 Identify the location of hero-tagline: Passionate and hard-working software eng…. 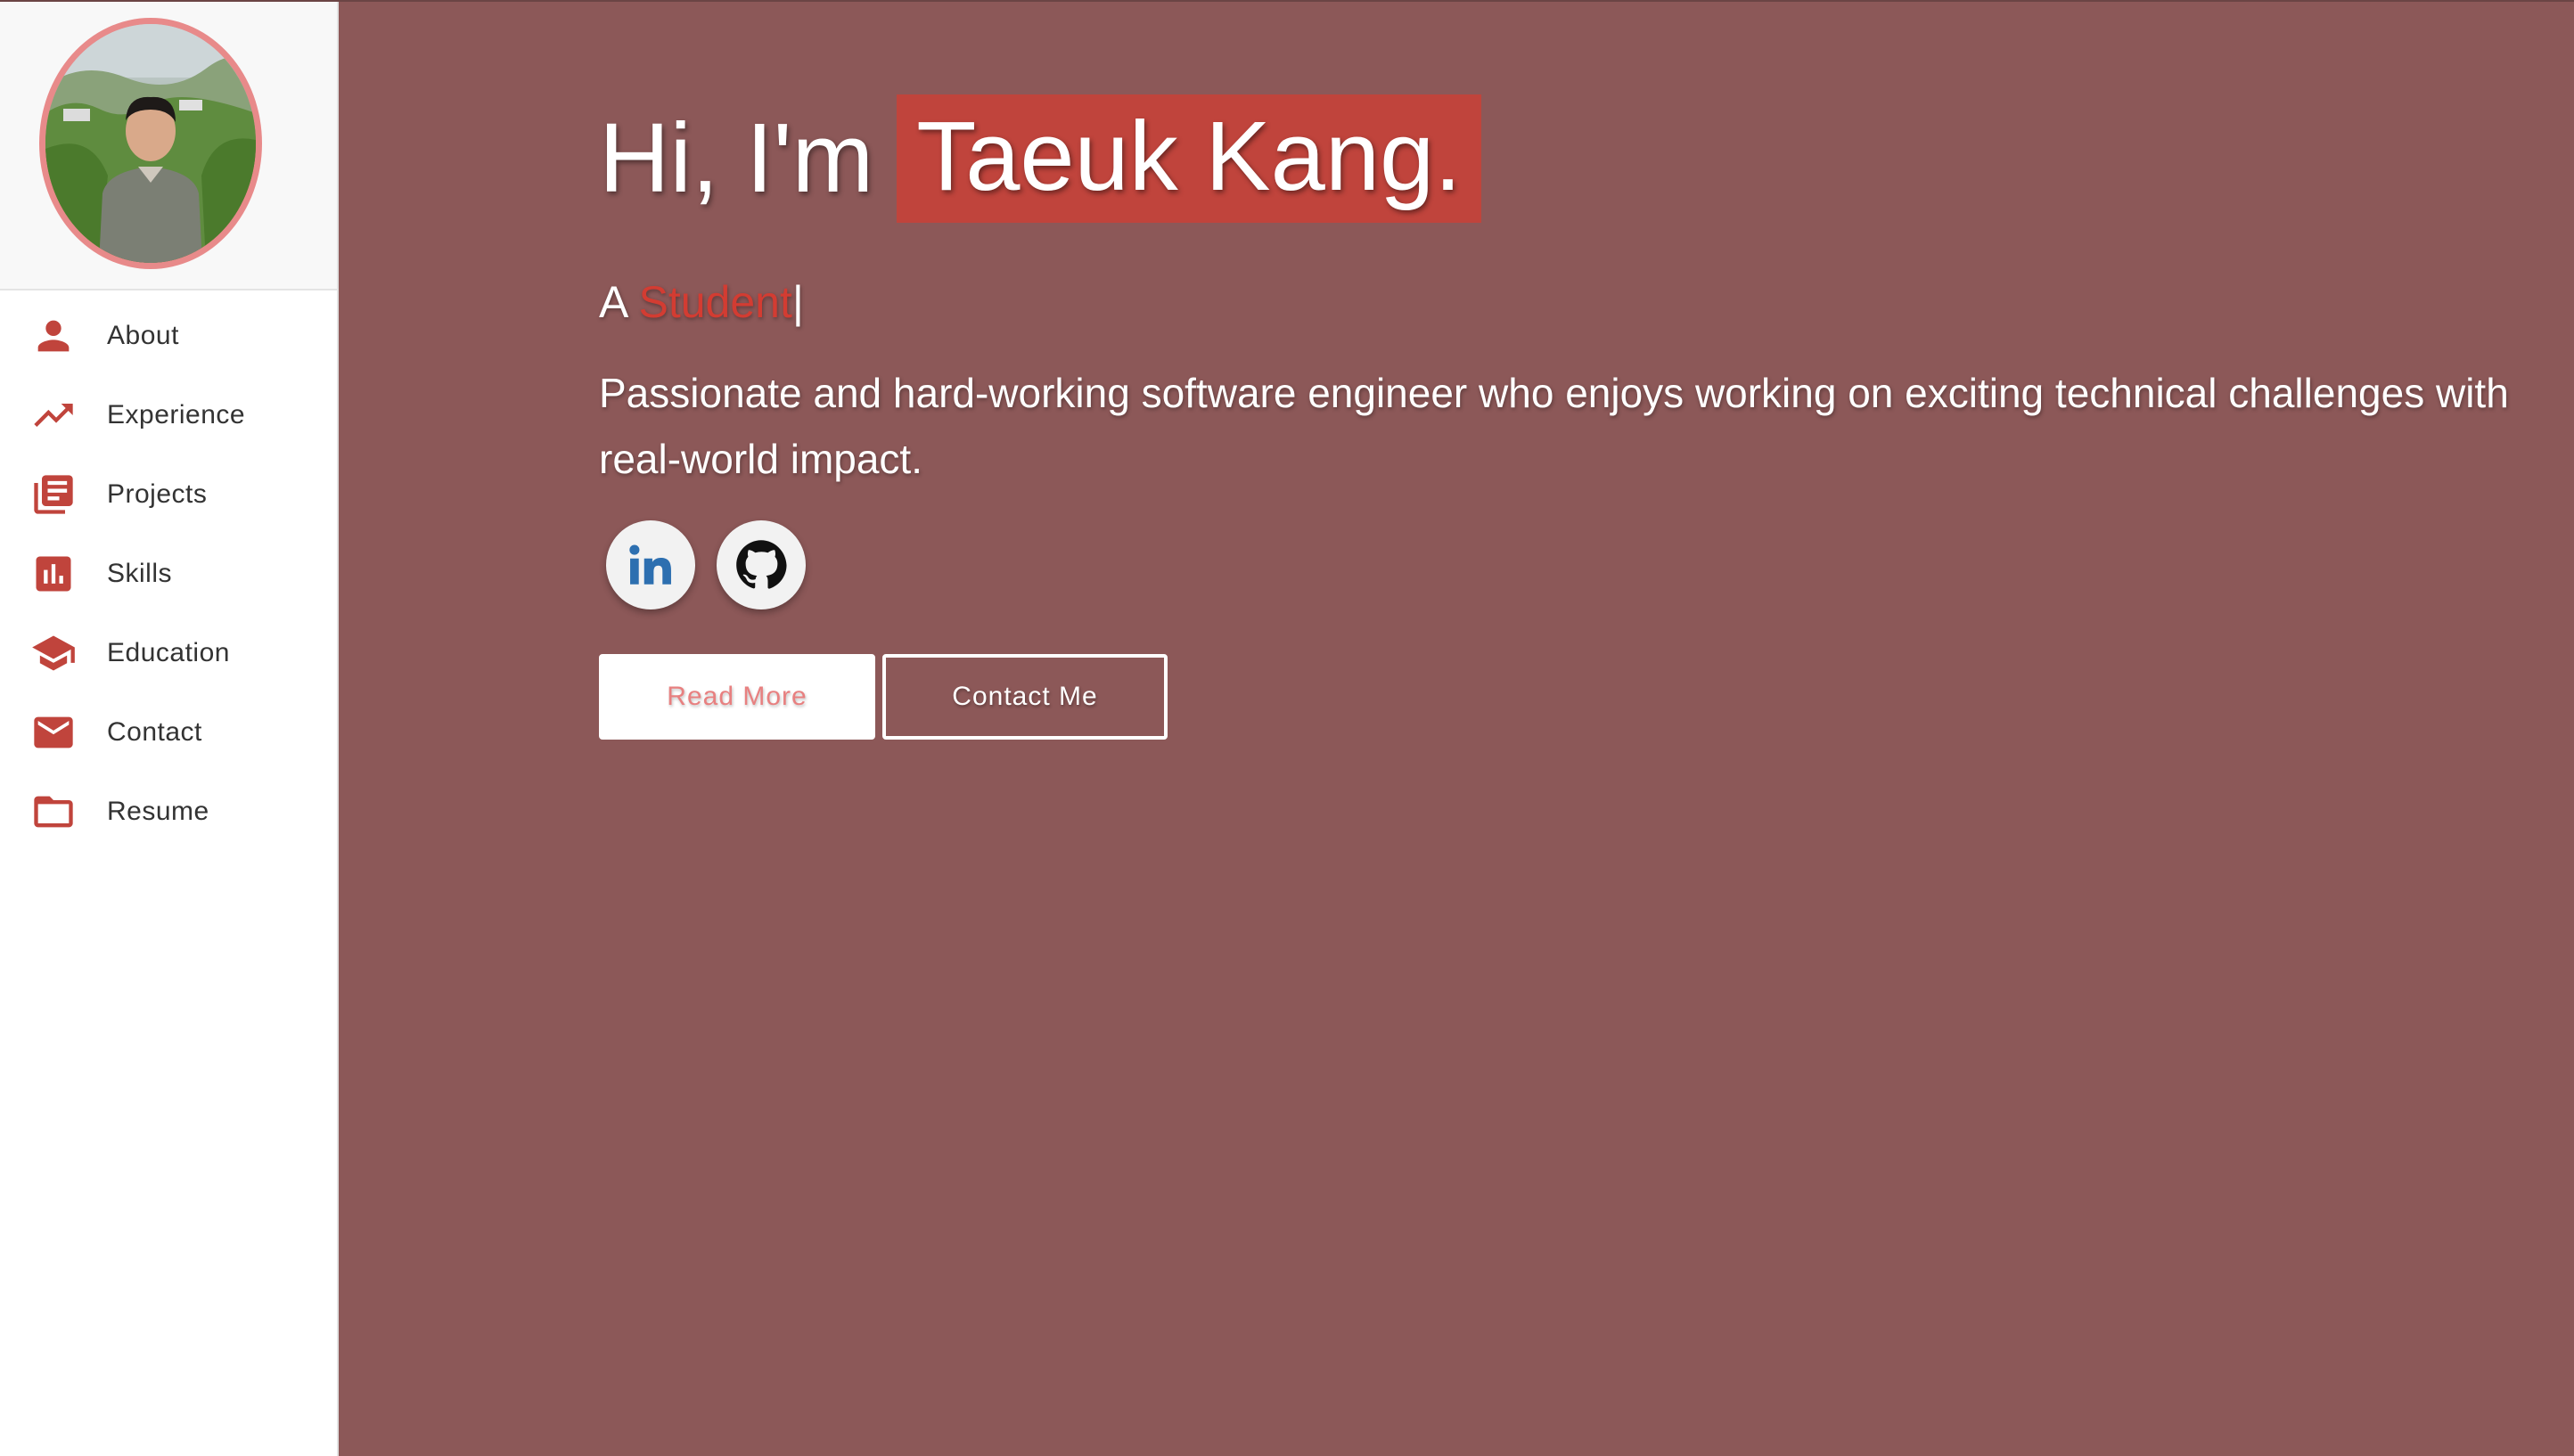
(1554, 426).